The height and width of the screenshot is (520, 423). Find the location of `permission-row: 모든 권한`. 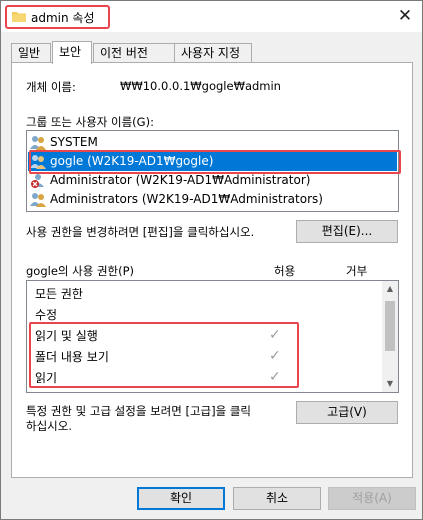

permission-row: 모든 권한 is located at coordinates (59, 294).